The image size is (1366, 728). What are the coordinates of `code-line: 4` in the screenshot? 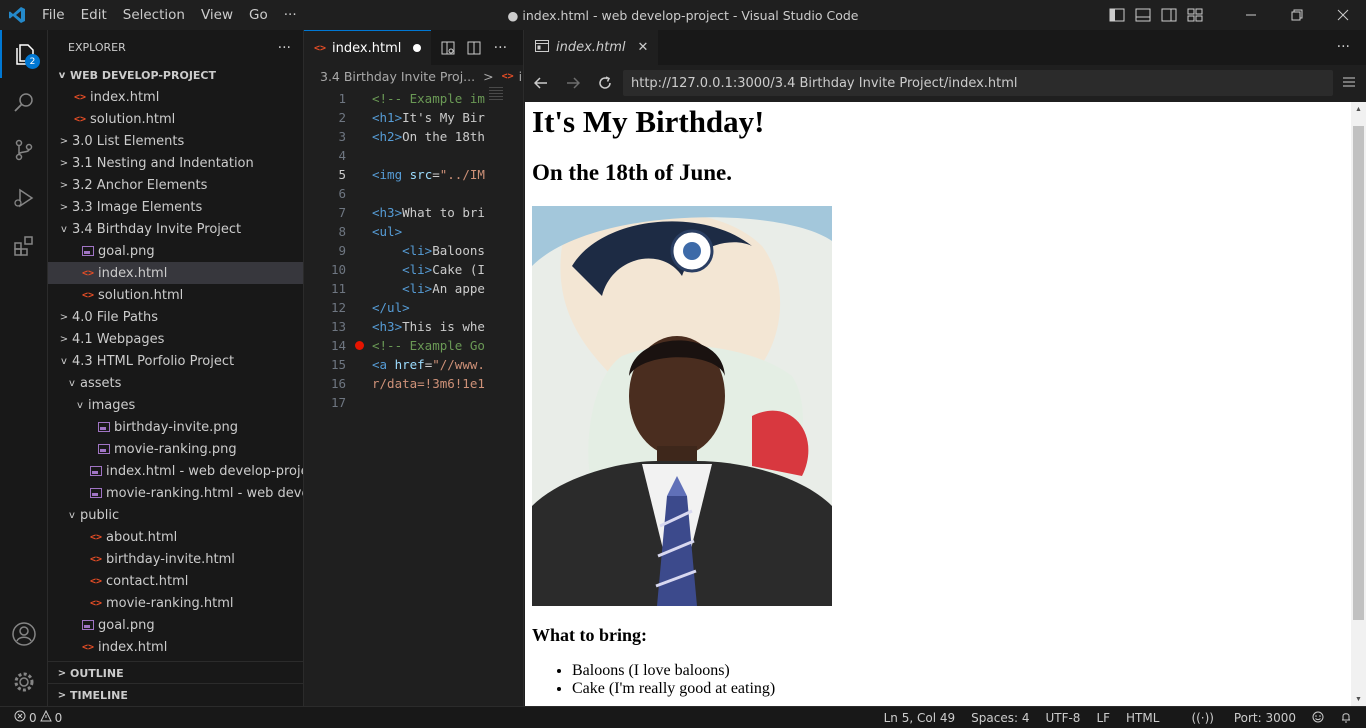 It's located at (413, 155).